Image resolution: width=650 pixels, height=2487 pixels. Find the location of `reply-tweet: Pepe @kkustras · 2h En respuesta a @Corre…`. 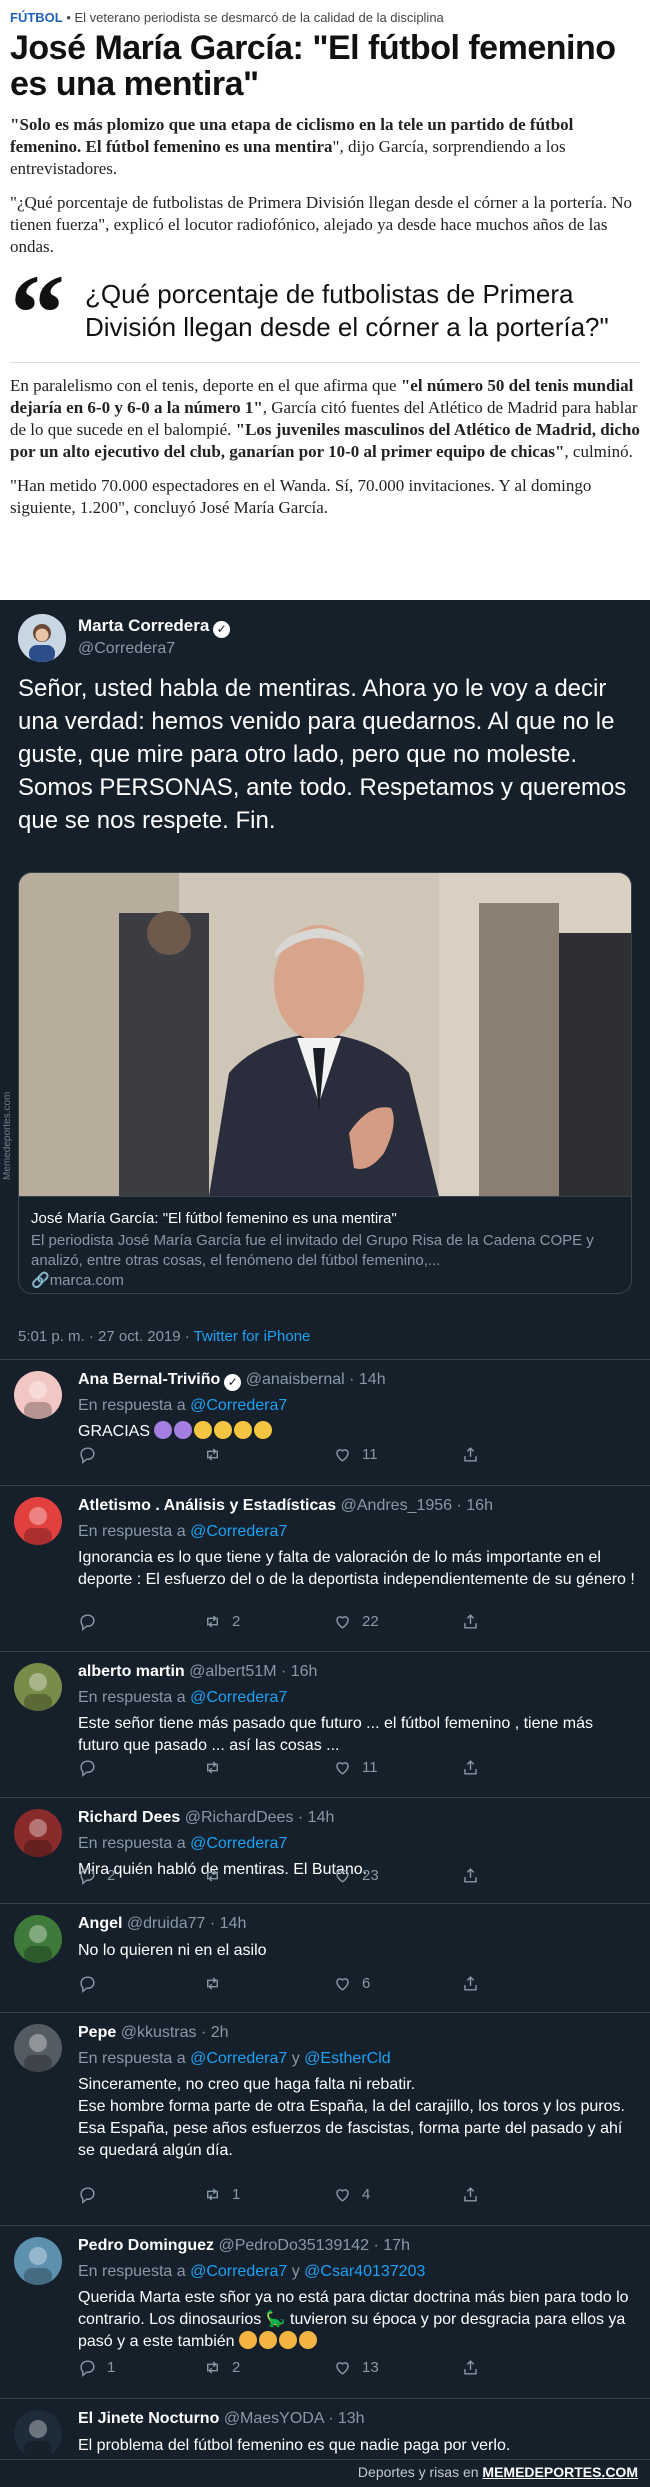

reply-tweet: Pepe @kkustras · 2h En respuesta a @Corre… is located at coordinates (325, 2120).